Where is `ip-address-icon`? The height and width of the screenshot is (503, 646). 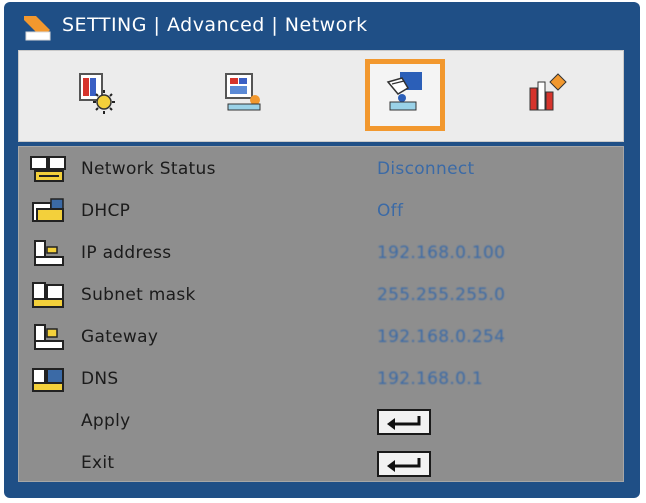 ip-address-icon is located at coordinates (50, 254).